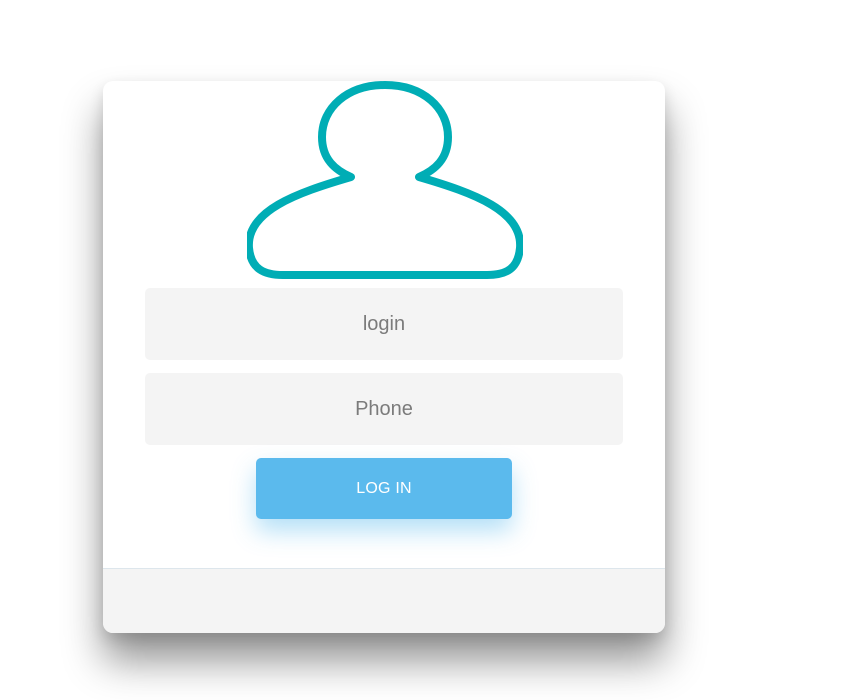 This screenshot has height=700, width=844. Describe the element at coordinates (384, 488) in the screenshot. I see `login-button: LOG IN` at that location.